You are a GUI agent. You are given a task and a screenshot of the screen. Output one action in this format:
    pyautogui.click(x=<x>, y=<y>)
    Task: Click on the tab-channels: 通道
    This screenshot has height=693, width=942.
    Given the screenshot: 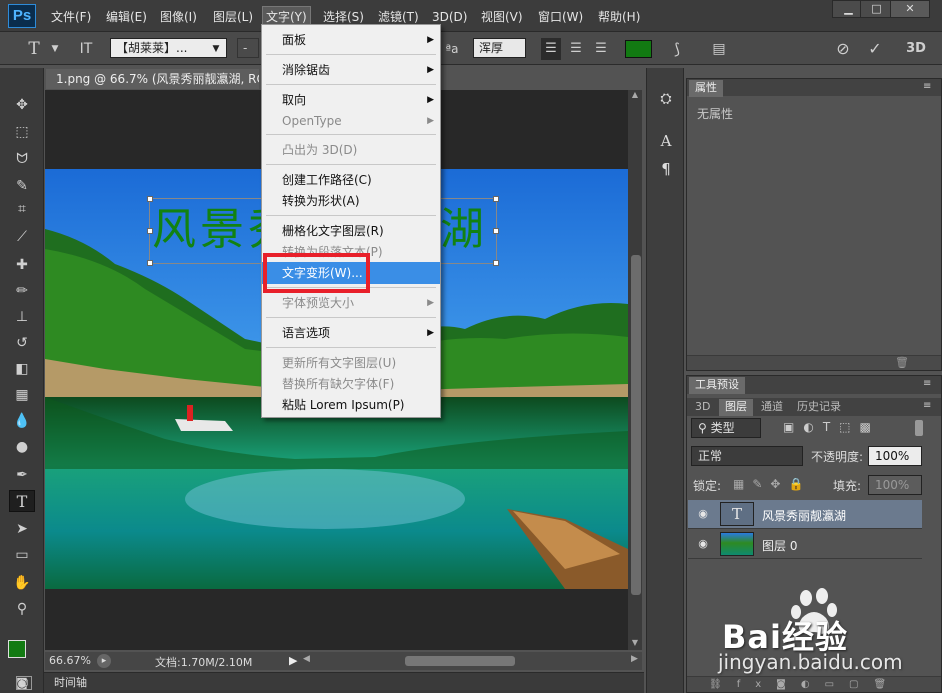 What is the action you would take?
    pyautogui.click(x=772, y=407)
    